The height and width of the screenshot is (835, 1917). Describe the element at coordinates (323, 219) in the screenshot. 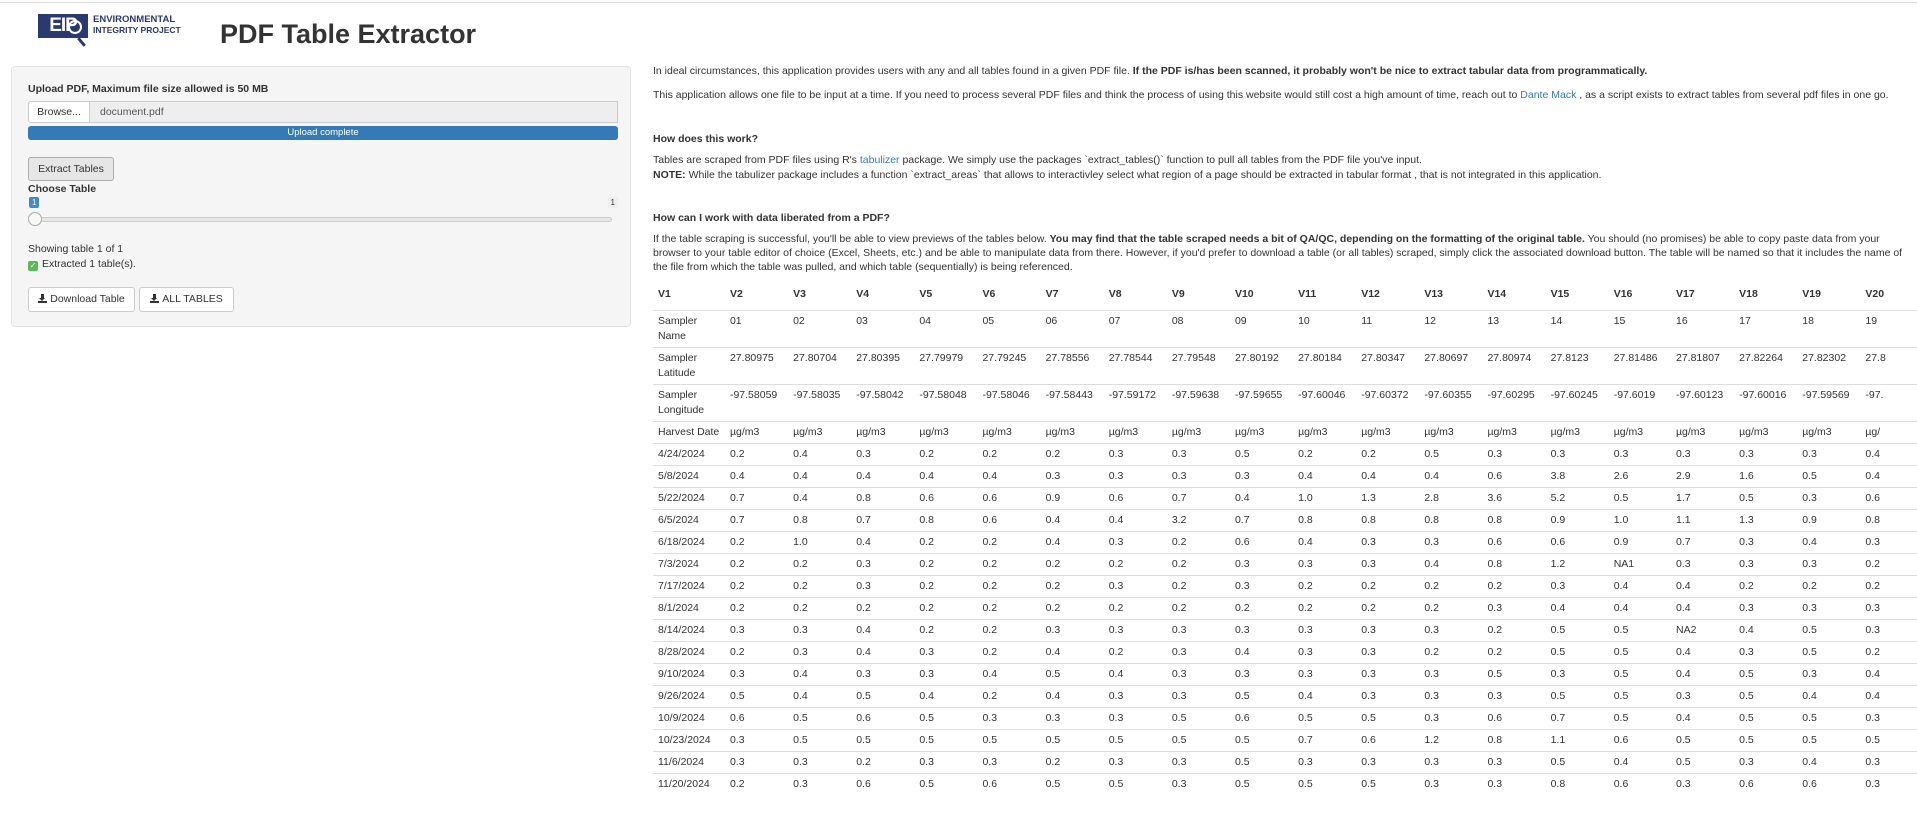

I see `slider-track` at that location.